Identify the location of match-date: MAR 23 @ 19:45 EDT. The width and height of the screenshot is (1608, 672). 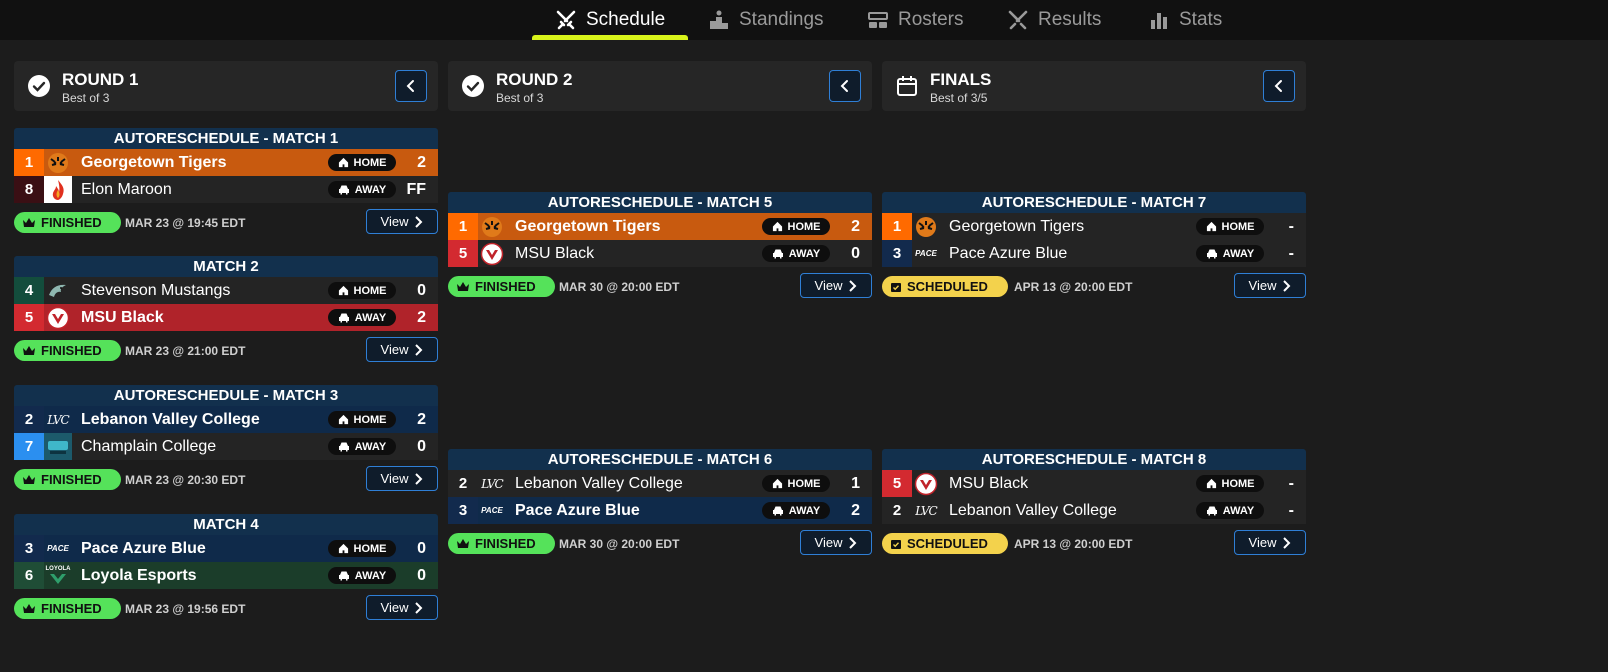
(185, 223).